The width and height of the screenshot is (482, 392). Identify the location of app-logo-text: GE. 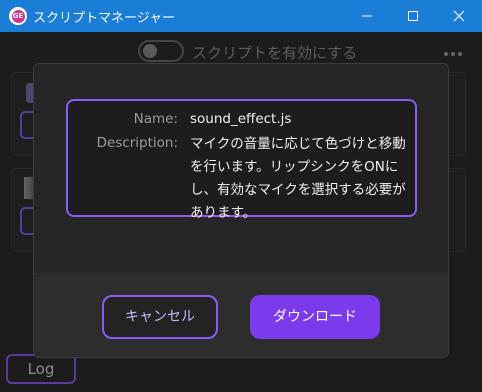
(18, 16).